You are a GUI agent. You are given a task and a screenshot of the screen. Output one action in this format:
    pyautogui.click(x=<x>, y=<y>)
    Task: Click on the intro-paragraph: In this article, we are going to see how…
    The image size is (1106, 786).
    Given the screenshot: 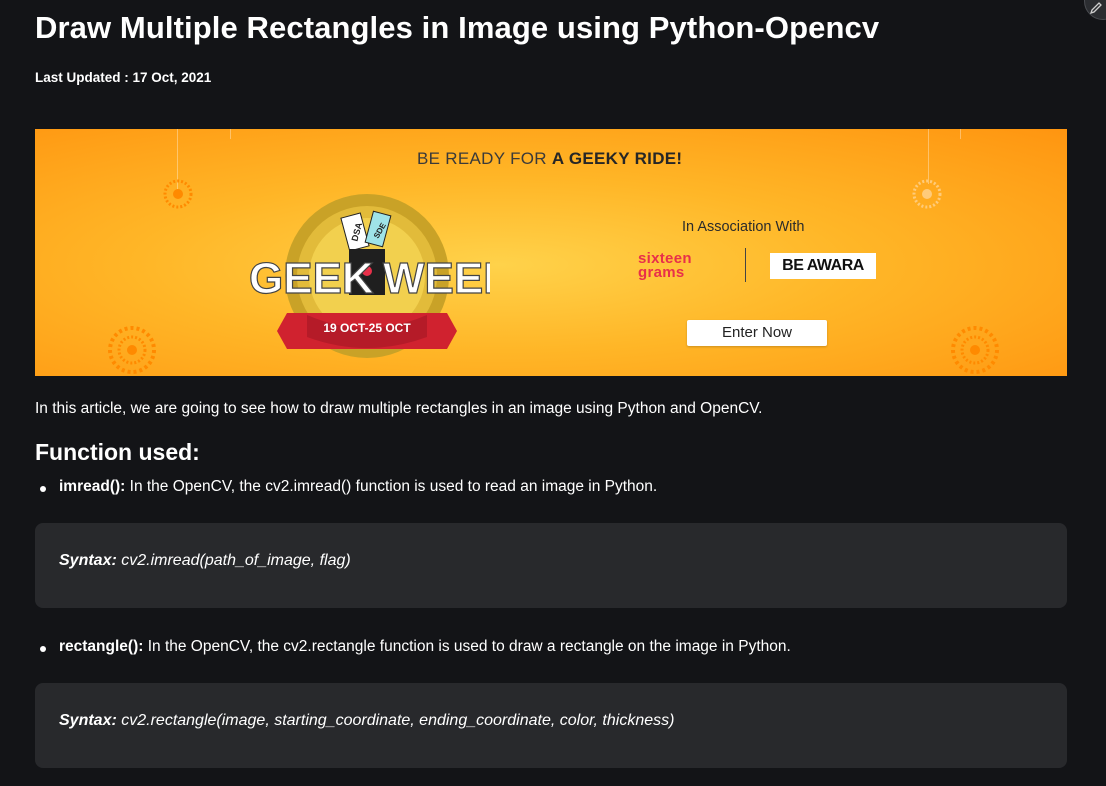 What is the action you would take?
    pyautogui.click(x=399, y=408)
    